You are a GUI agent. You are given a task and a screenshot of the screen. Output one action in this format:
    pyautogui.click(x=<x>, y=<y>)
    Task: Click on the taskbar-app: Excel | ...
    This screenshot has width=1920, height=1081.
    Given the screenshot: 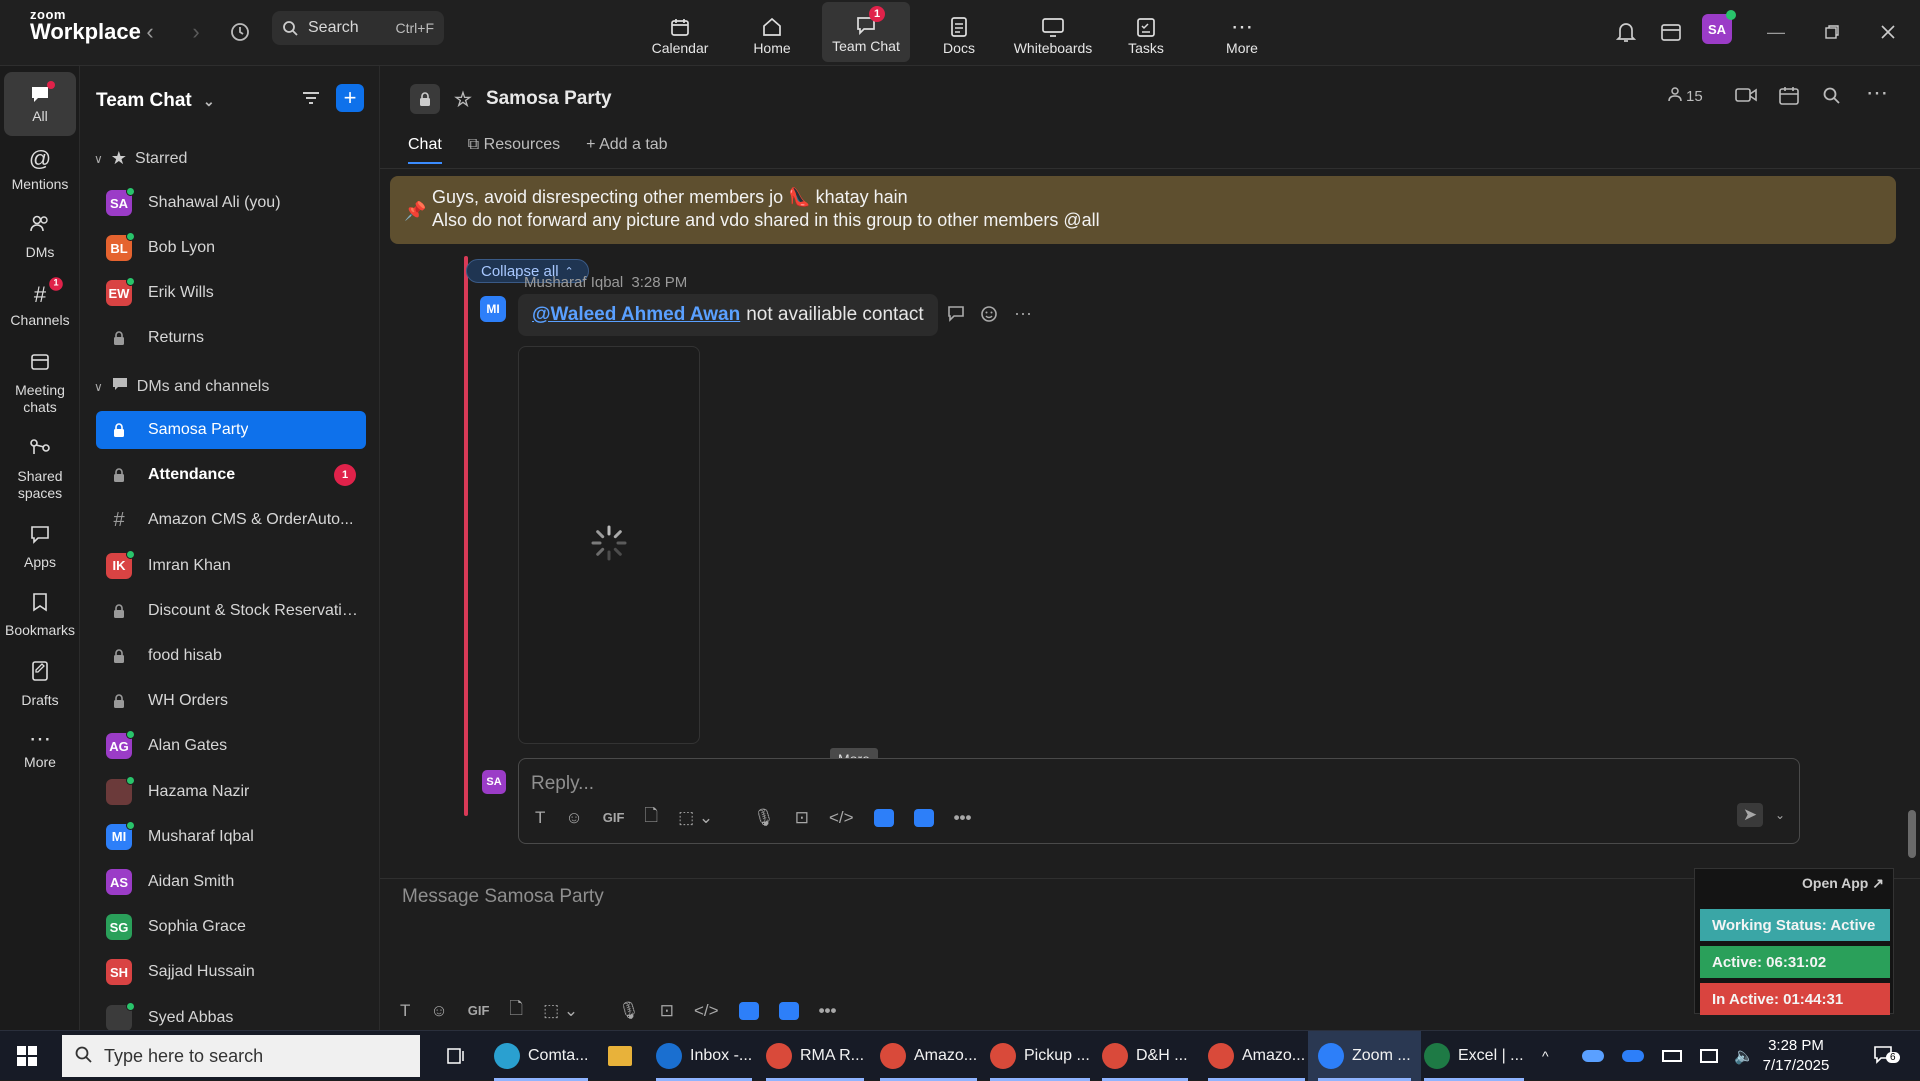 What is the action you would take?
    pyautogui.click(x=1474, y=1056)
    